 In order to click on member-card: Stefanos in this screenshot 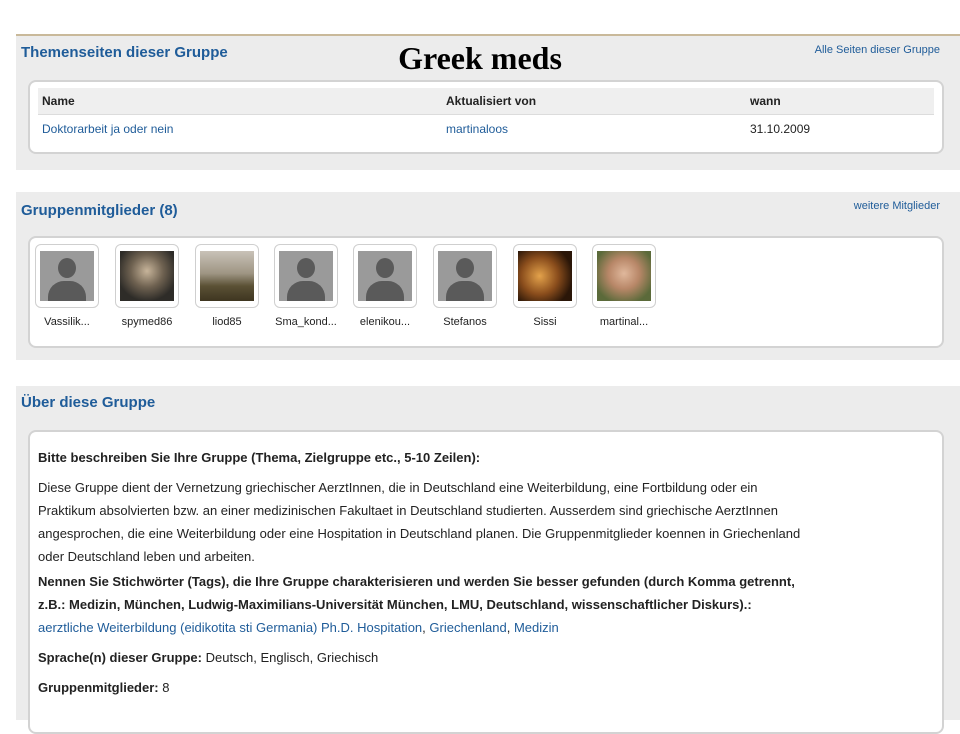, I will do `click(465, 286)`.